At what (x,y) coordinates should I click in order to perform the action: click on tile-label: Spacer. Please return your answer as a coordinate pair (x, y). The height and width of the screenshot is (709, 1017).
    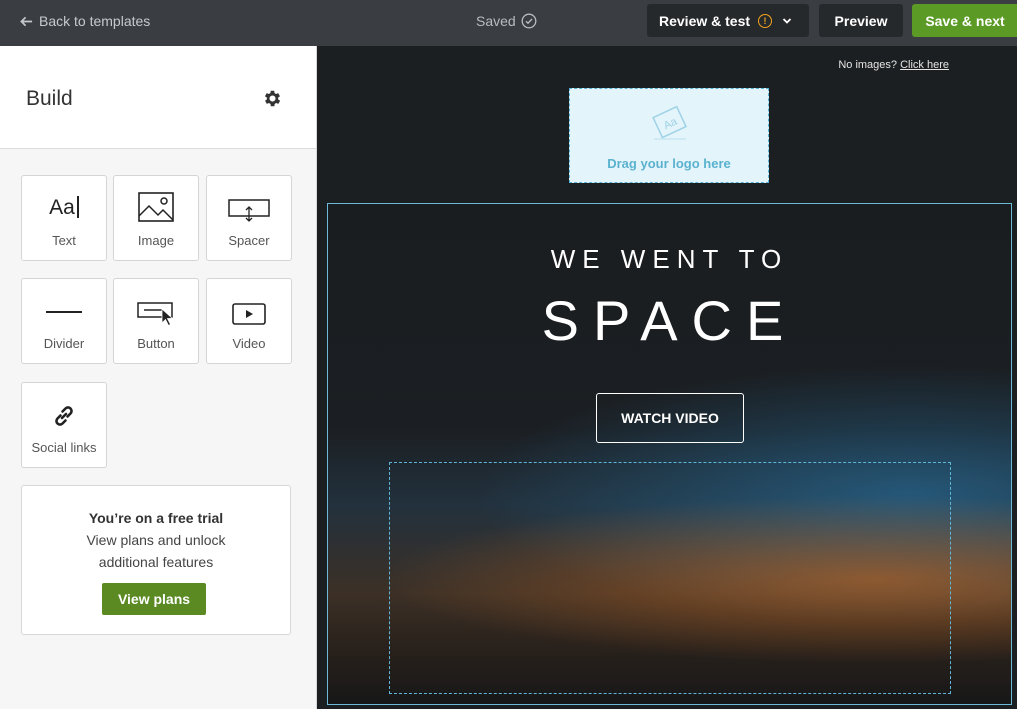
    Looking at the image, I should click on (249, 240).